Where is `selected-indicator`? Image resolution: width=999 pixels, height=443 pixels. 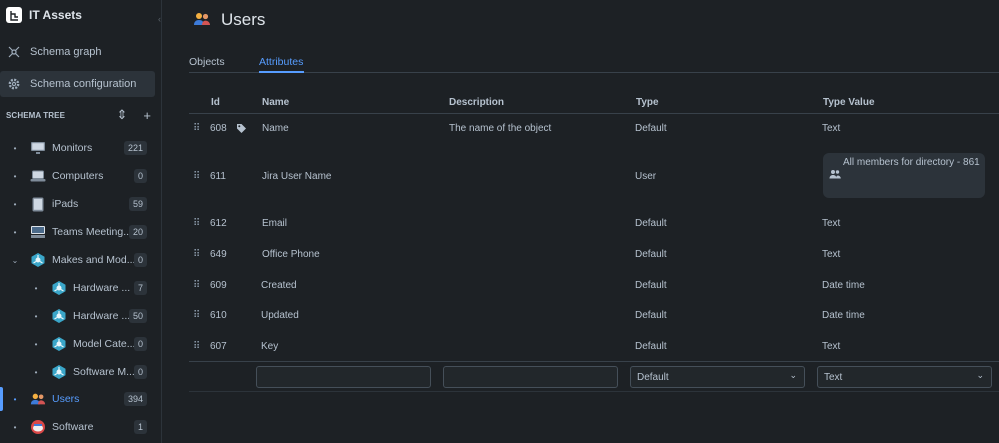 selected-indicator is located at coordinates (1, 399).